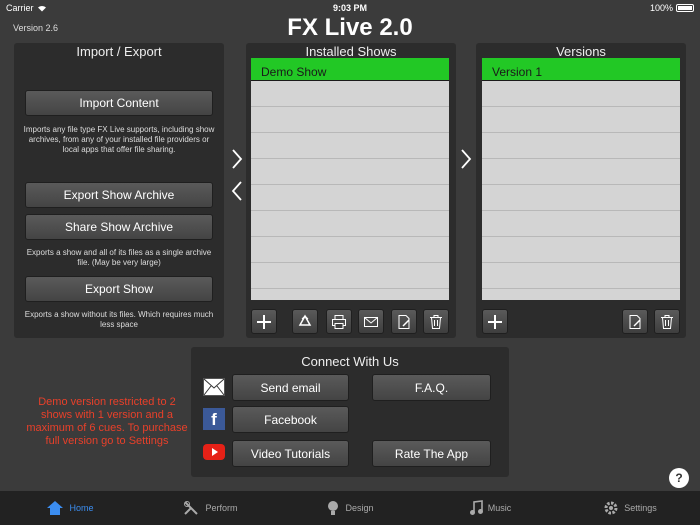 Image resolution: width=700 pixels, height=525 pixels. I want to click on chevron-left-icon, so click(237, 191).